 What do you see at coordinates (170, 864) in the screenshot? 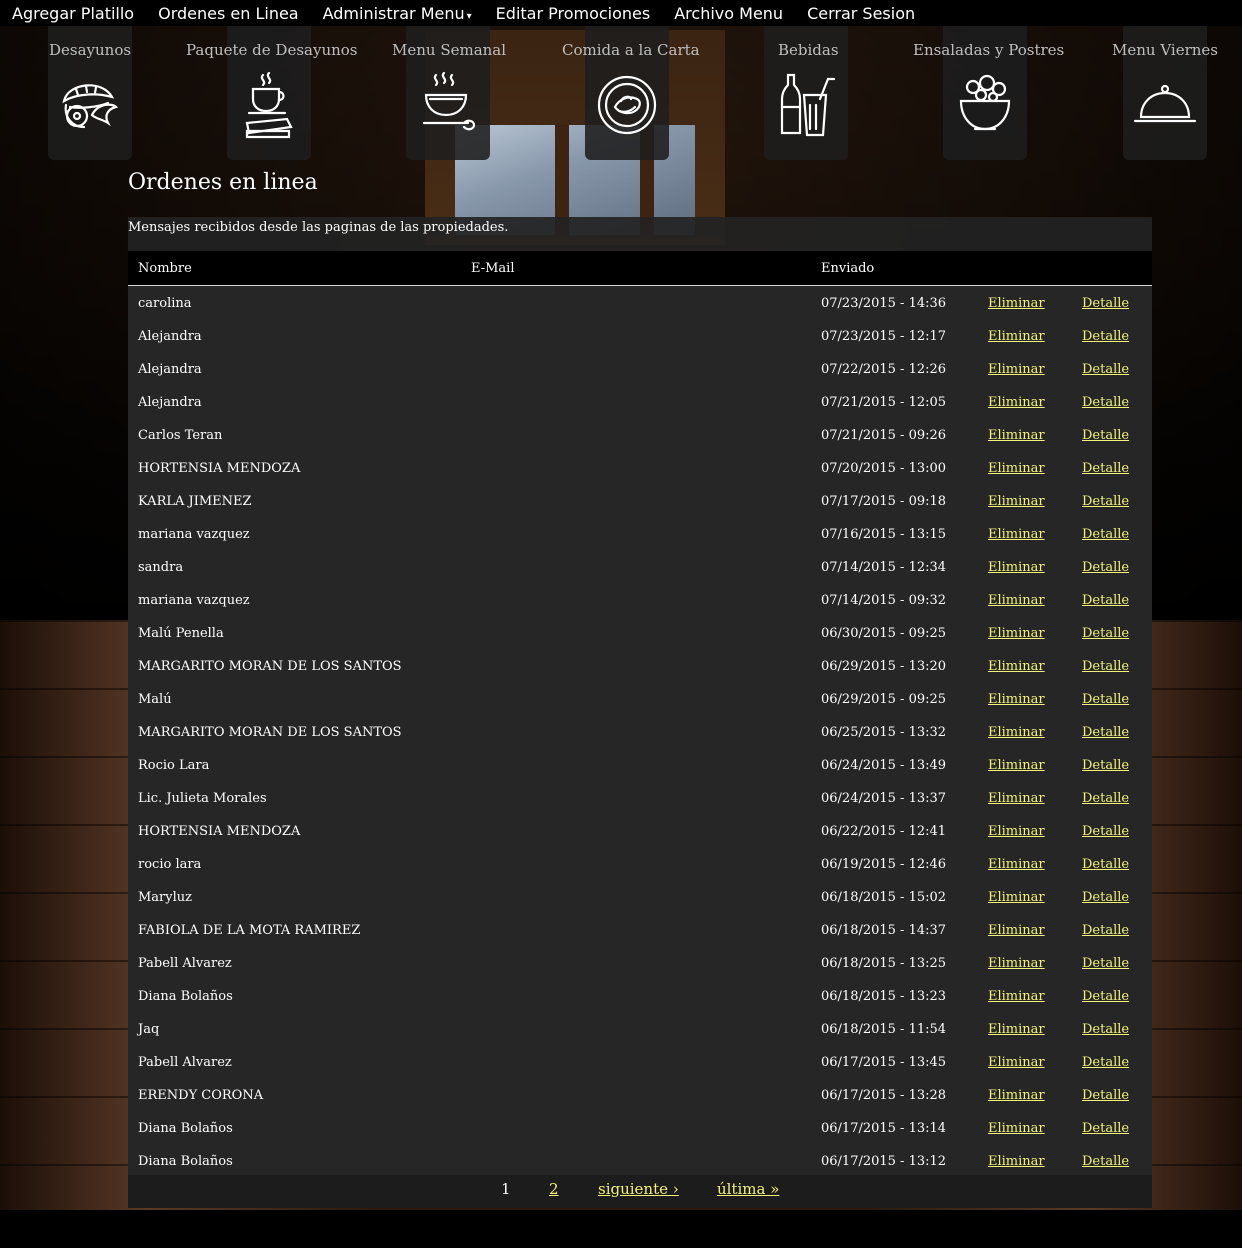
I see `cell-nombre: rocio lara` at bounding box center [170, 864].